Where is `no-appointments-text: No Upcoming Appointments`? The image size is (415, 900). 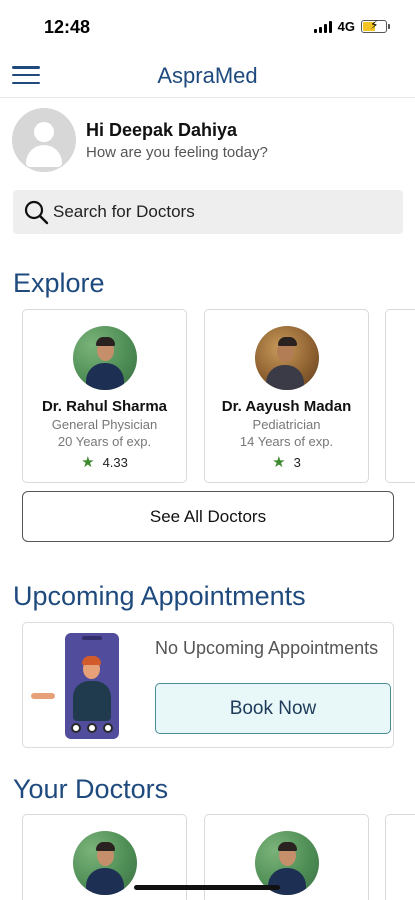 no-appointments-text: No Upcoming Appointments is located at coordinates (267, 648).